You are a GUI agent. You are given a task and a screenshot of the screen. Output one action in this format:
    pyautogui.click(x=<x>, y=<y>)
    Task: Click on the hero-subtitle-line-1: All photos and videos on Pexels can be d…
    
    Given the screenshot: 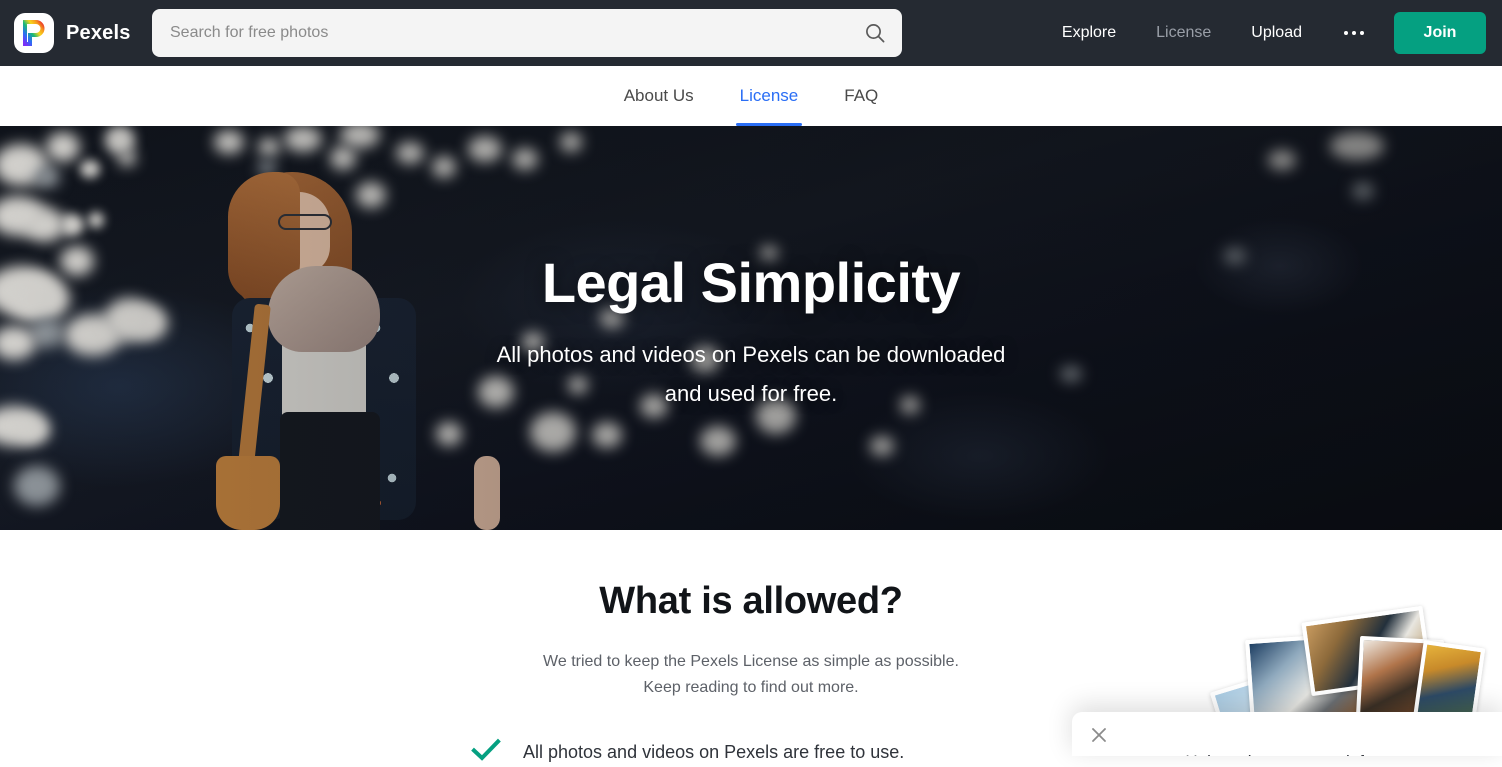 What is the action you would take?
    pyautogui.click(x=751, y=354)
    